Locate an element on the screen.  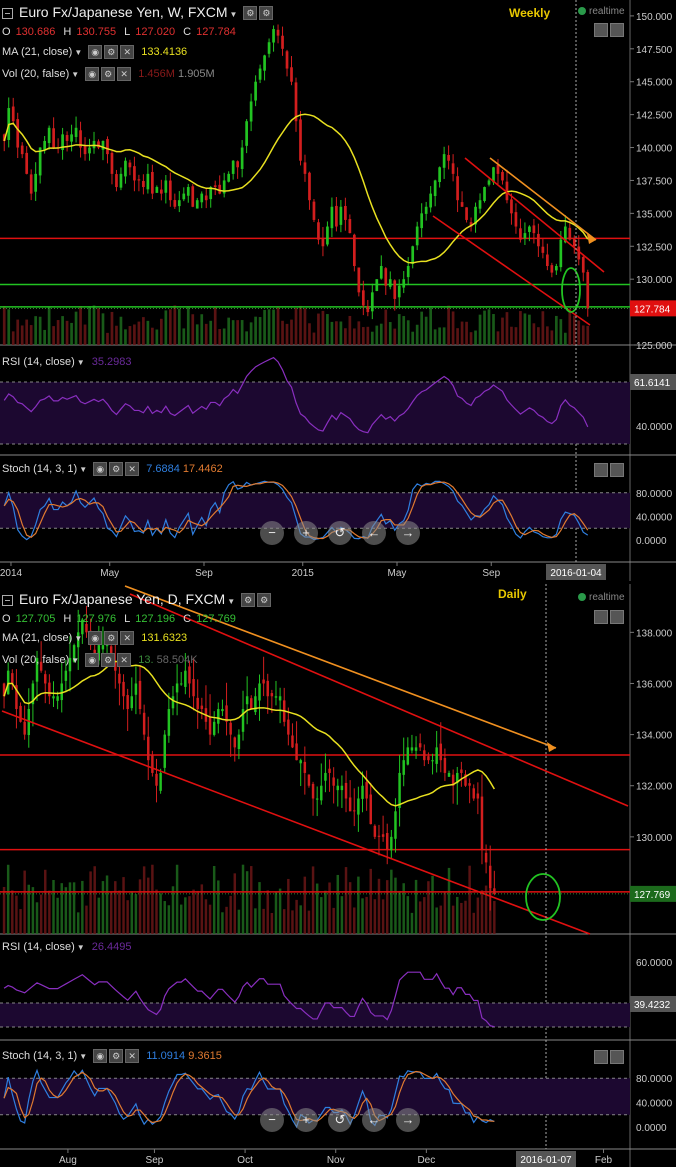
daily-stoch-k: 11.0914 is located at coordinates (166, 1055).